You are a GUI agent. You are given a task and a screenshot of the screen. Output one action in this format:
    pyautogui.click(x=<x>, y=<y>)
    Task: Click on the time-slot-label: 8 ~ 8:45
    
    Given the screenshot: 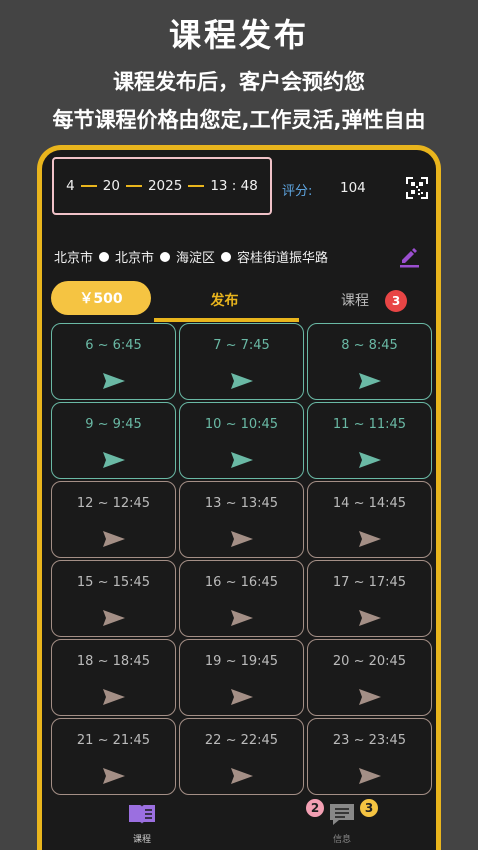 What is the action you would take?
    pyautogui.click(x=369, y=345)
    